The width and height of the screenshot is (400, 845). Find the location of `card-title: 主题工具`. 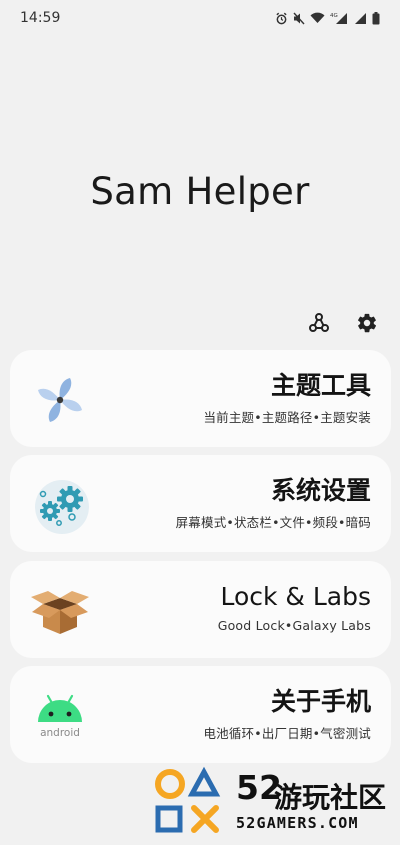

card-title: 主题工具 is located at coordinates (320, 385).